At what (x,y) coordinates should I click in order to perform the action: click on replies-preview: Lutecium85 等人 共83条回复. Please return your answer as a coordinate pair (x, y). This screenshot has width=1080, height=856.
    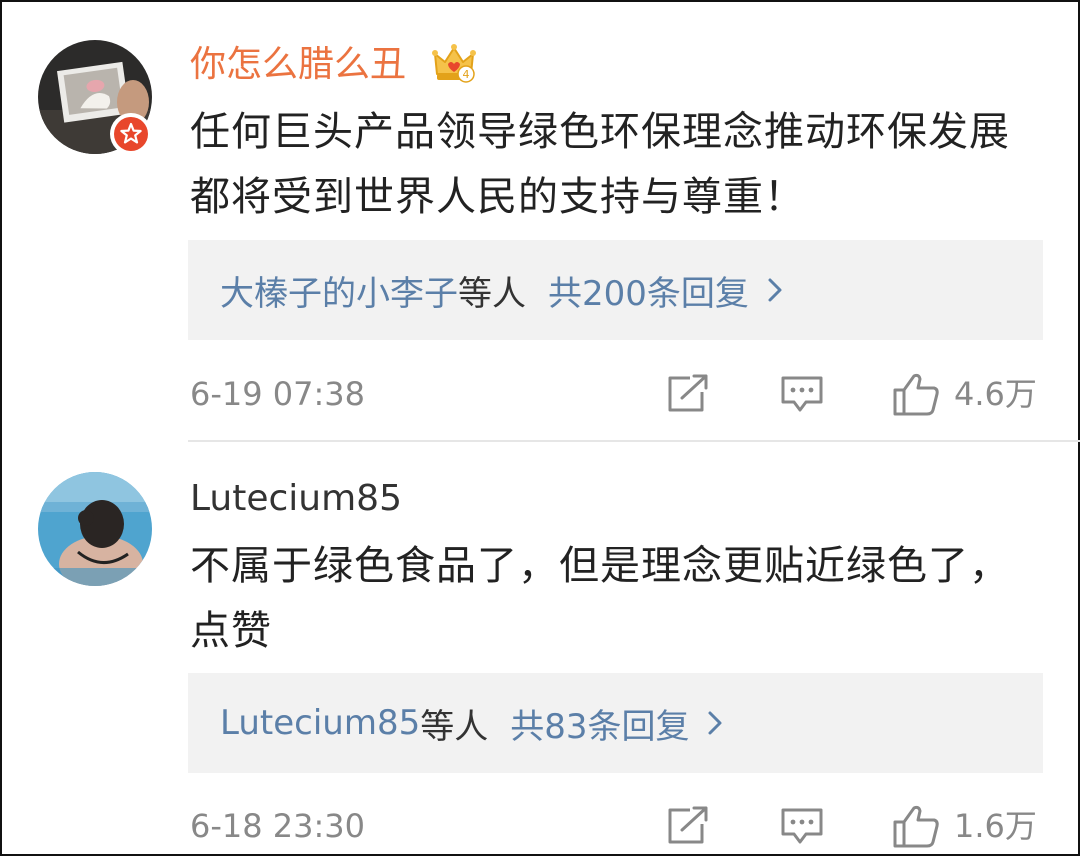
    Looking at the image, I should click on (615, 723).